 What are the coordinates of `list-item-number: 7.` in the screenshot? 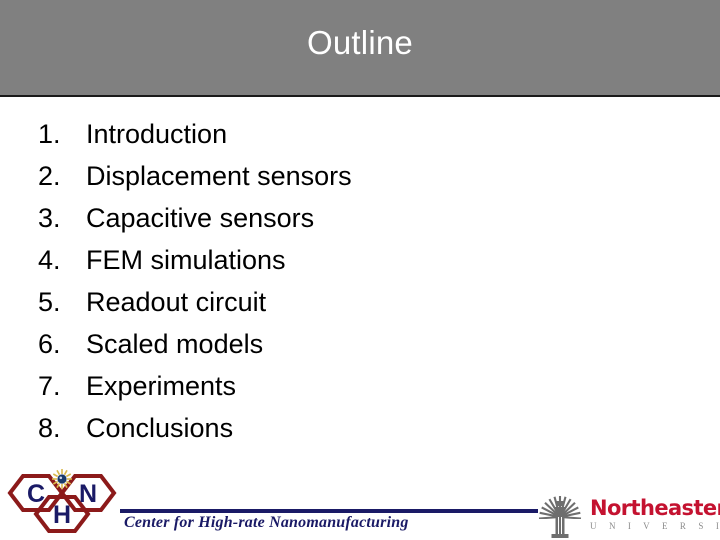 It's located at (49, 386).